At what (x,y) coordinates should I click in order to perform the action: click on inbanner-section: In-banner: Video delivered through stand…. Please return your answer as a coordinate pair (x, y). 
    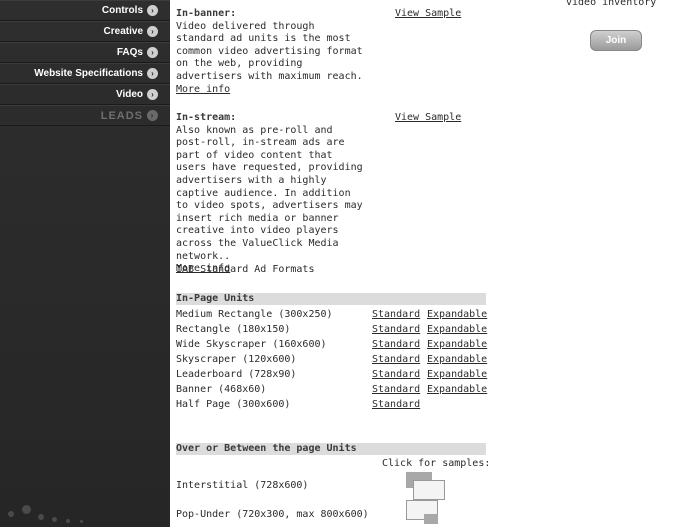
    Looking at the image, I should click on (271, 52).